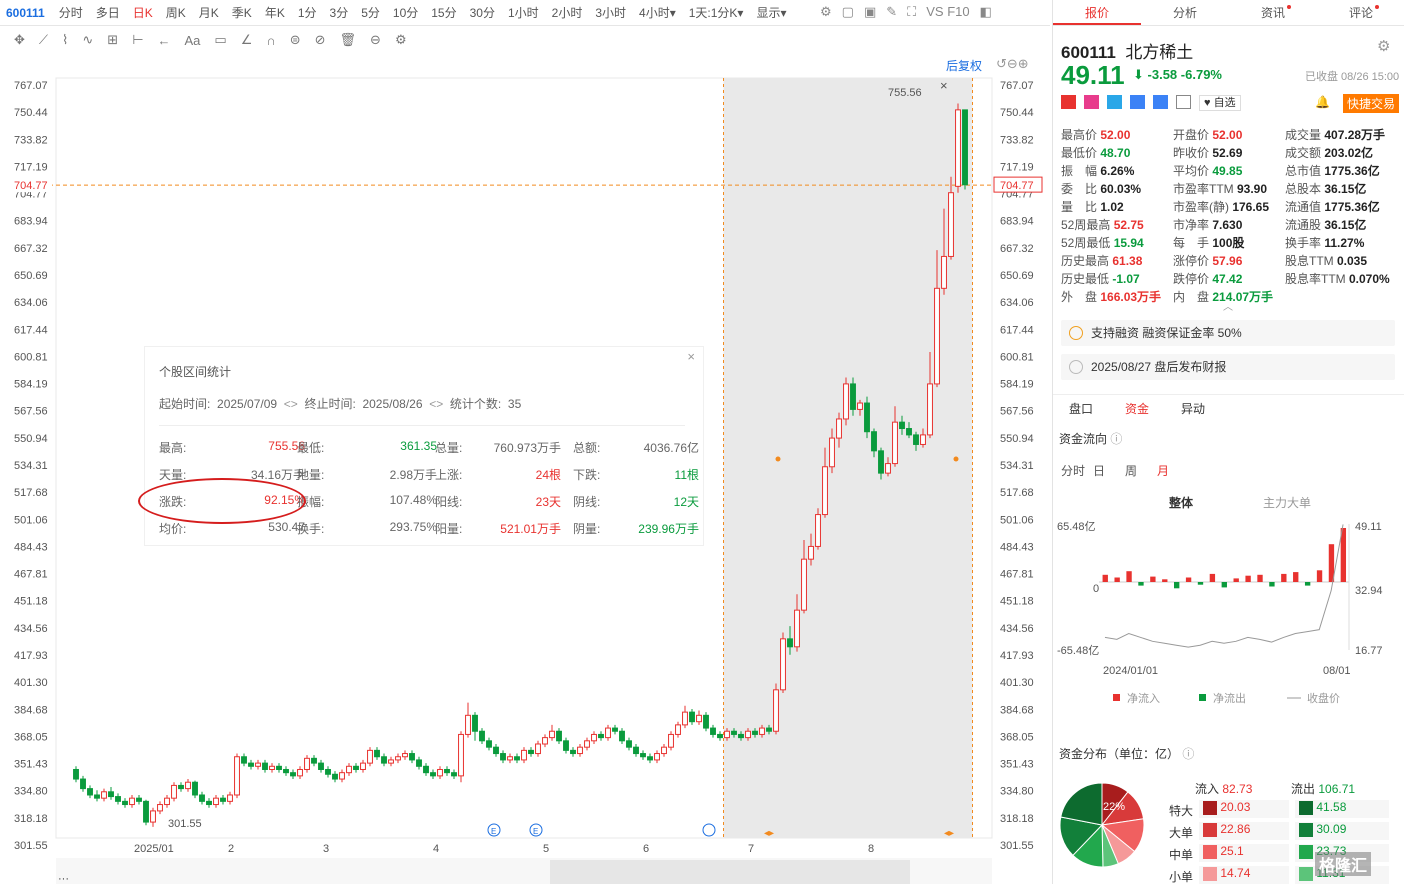  What do you see at coordinates (691, 356) in the screenshot?
I see `close-icon: ×` at bounding box center [691, 356].